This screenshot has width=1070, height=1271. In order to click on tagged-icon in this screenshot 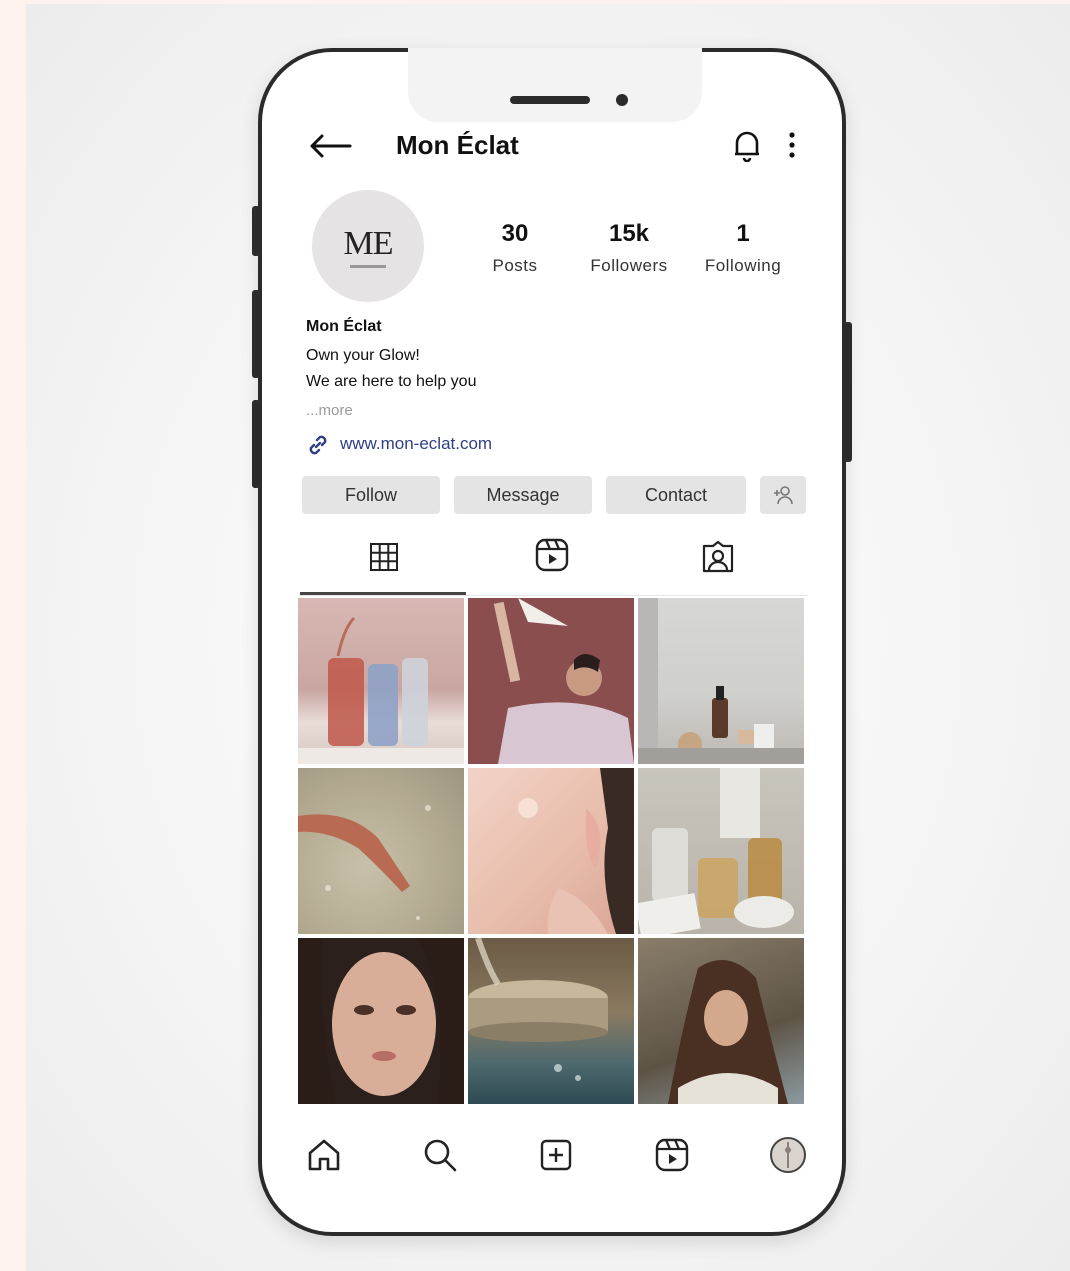, I will do `click(718, 559)`.